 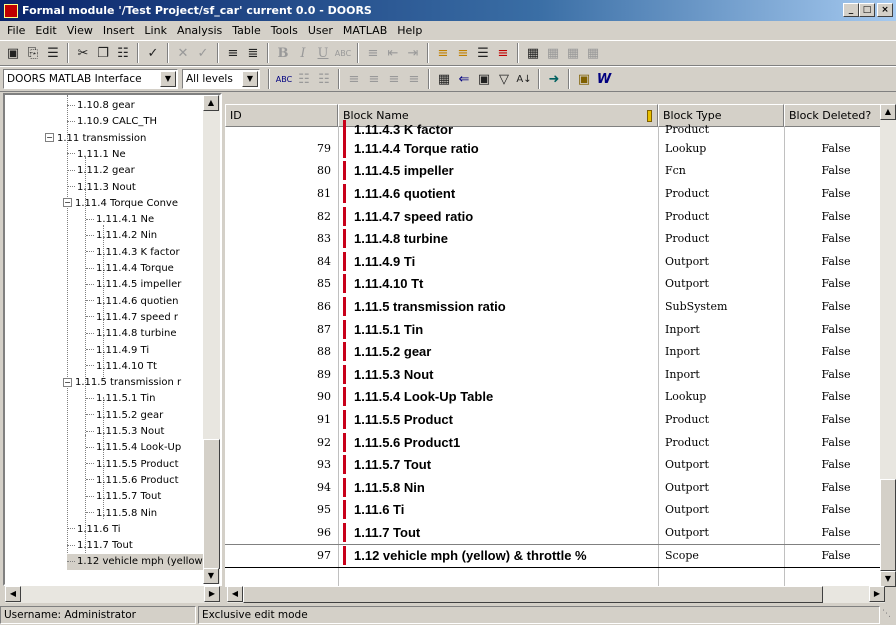 I want to click on level-select: All levels ▼, so click(x=221, y=79).